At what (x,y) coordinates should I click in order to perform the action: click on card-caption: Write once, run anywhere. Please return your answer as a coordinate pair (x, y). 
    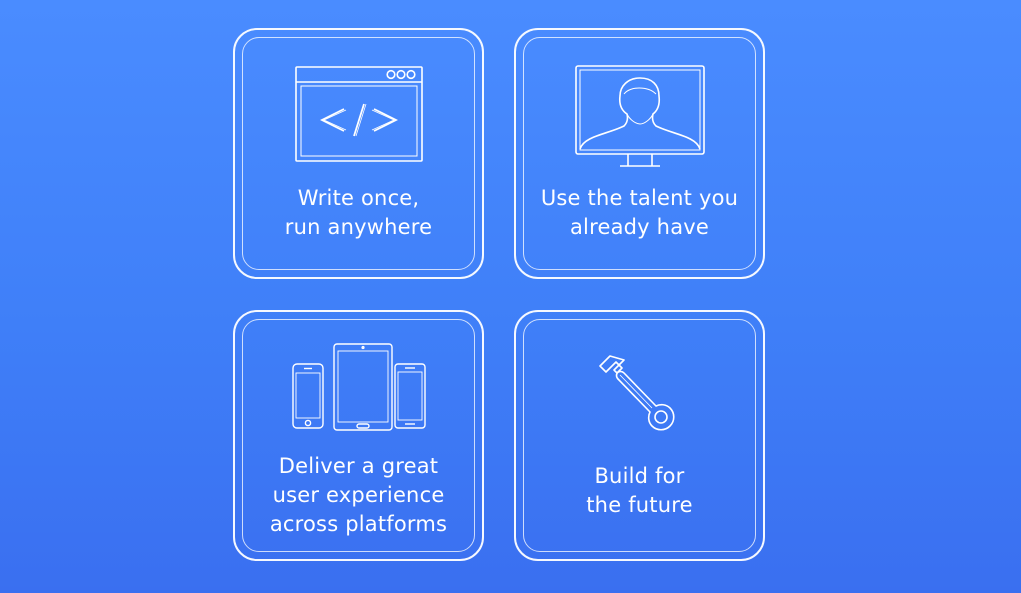
    Looking at the image, I should click on (358, 212).